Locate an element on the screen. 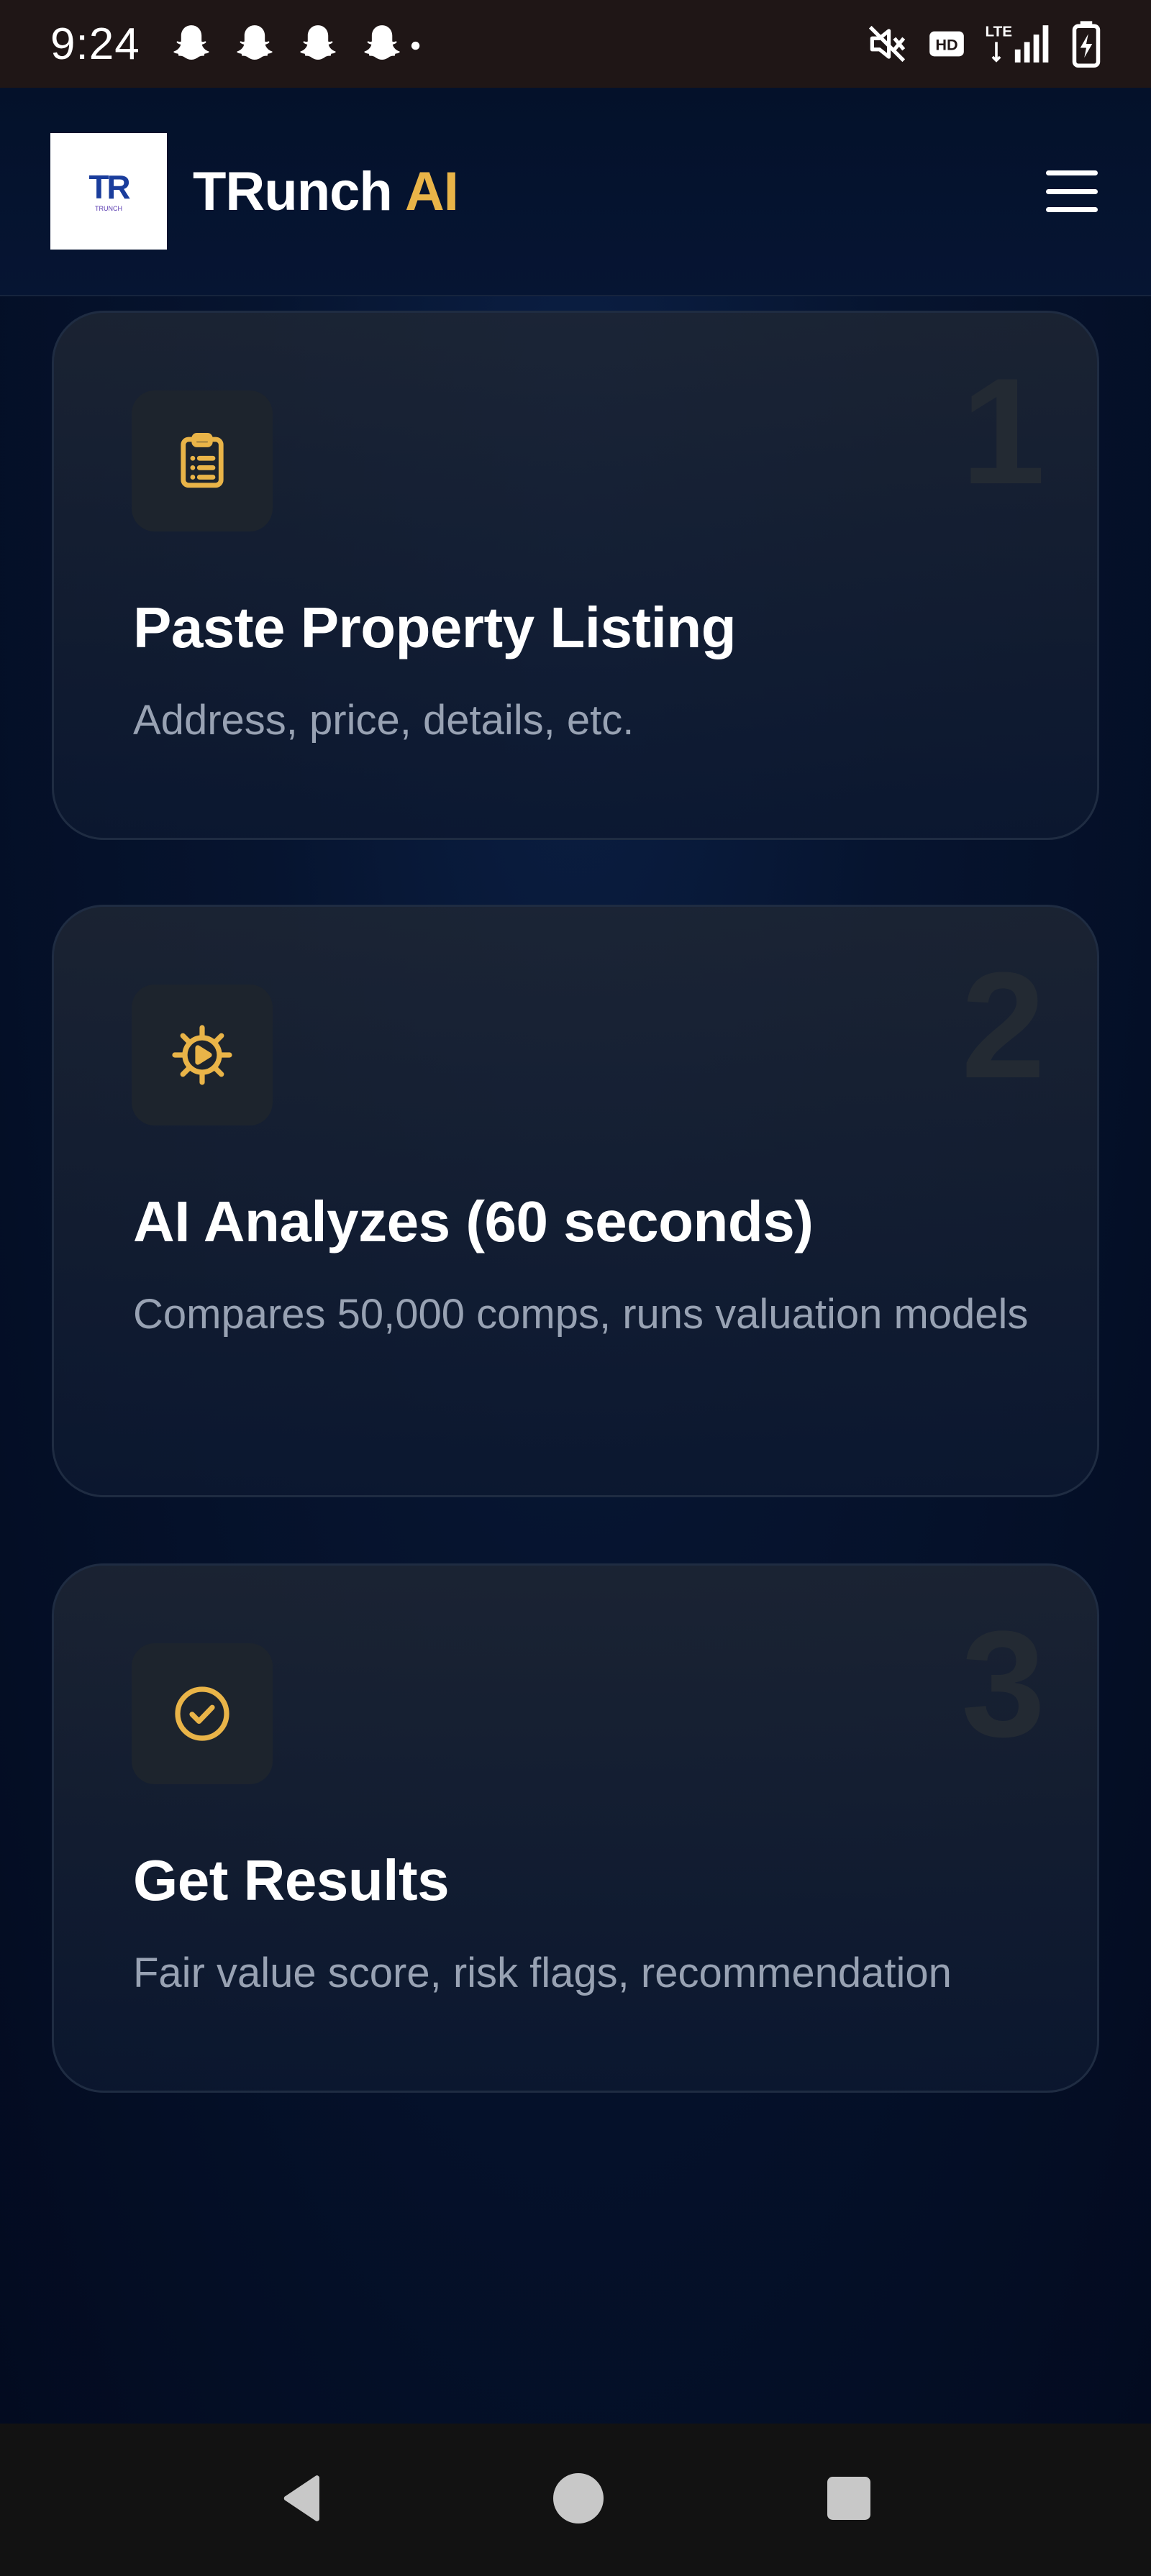 This screenshot has height=2576, width=1151. back-icon is located at coordinates (305, 2500).